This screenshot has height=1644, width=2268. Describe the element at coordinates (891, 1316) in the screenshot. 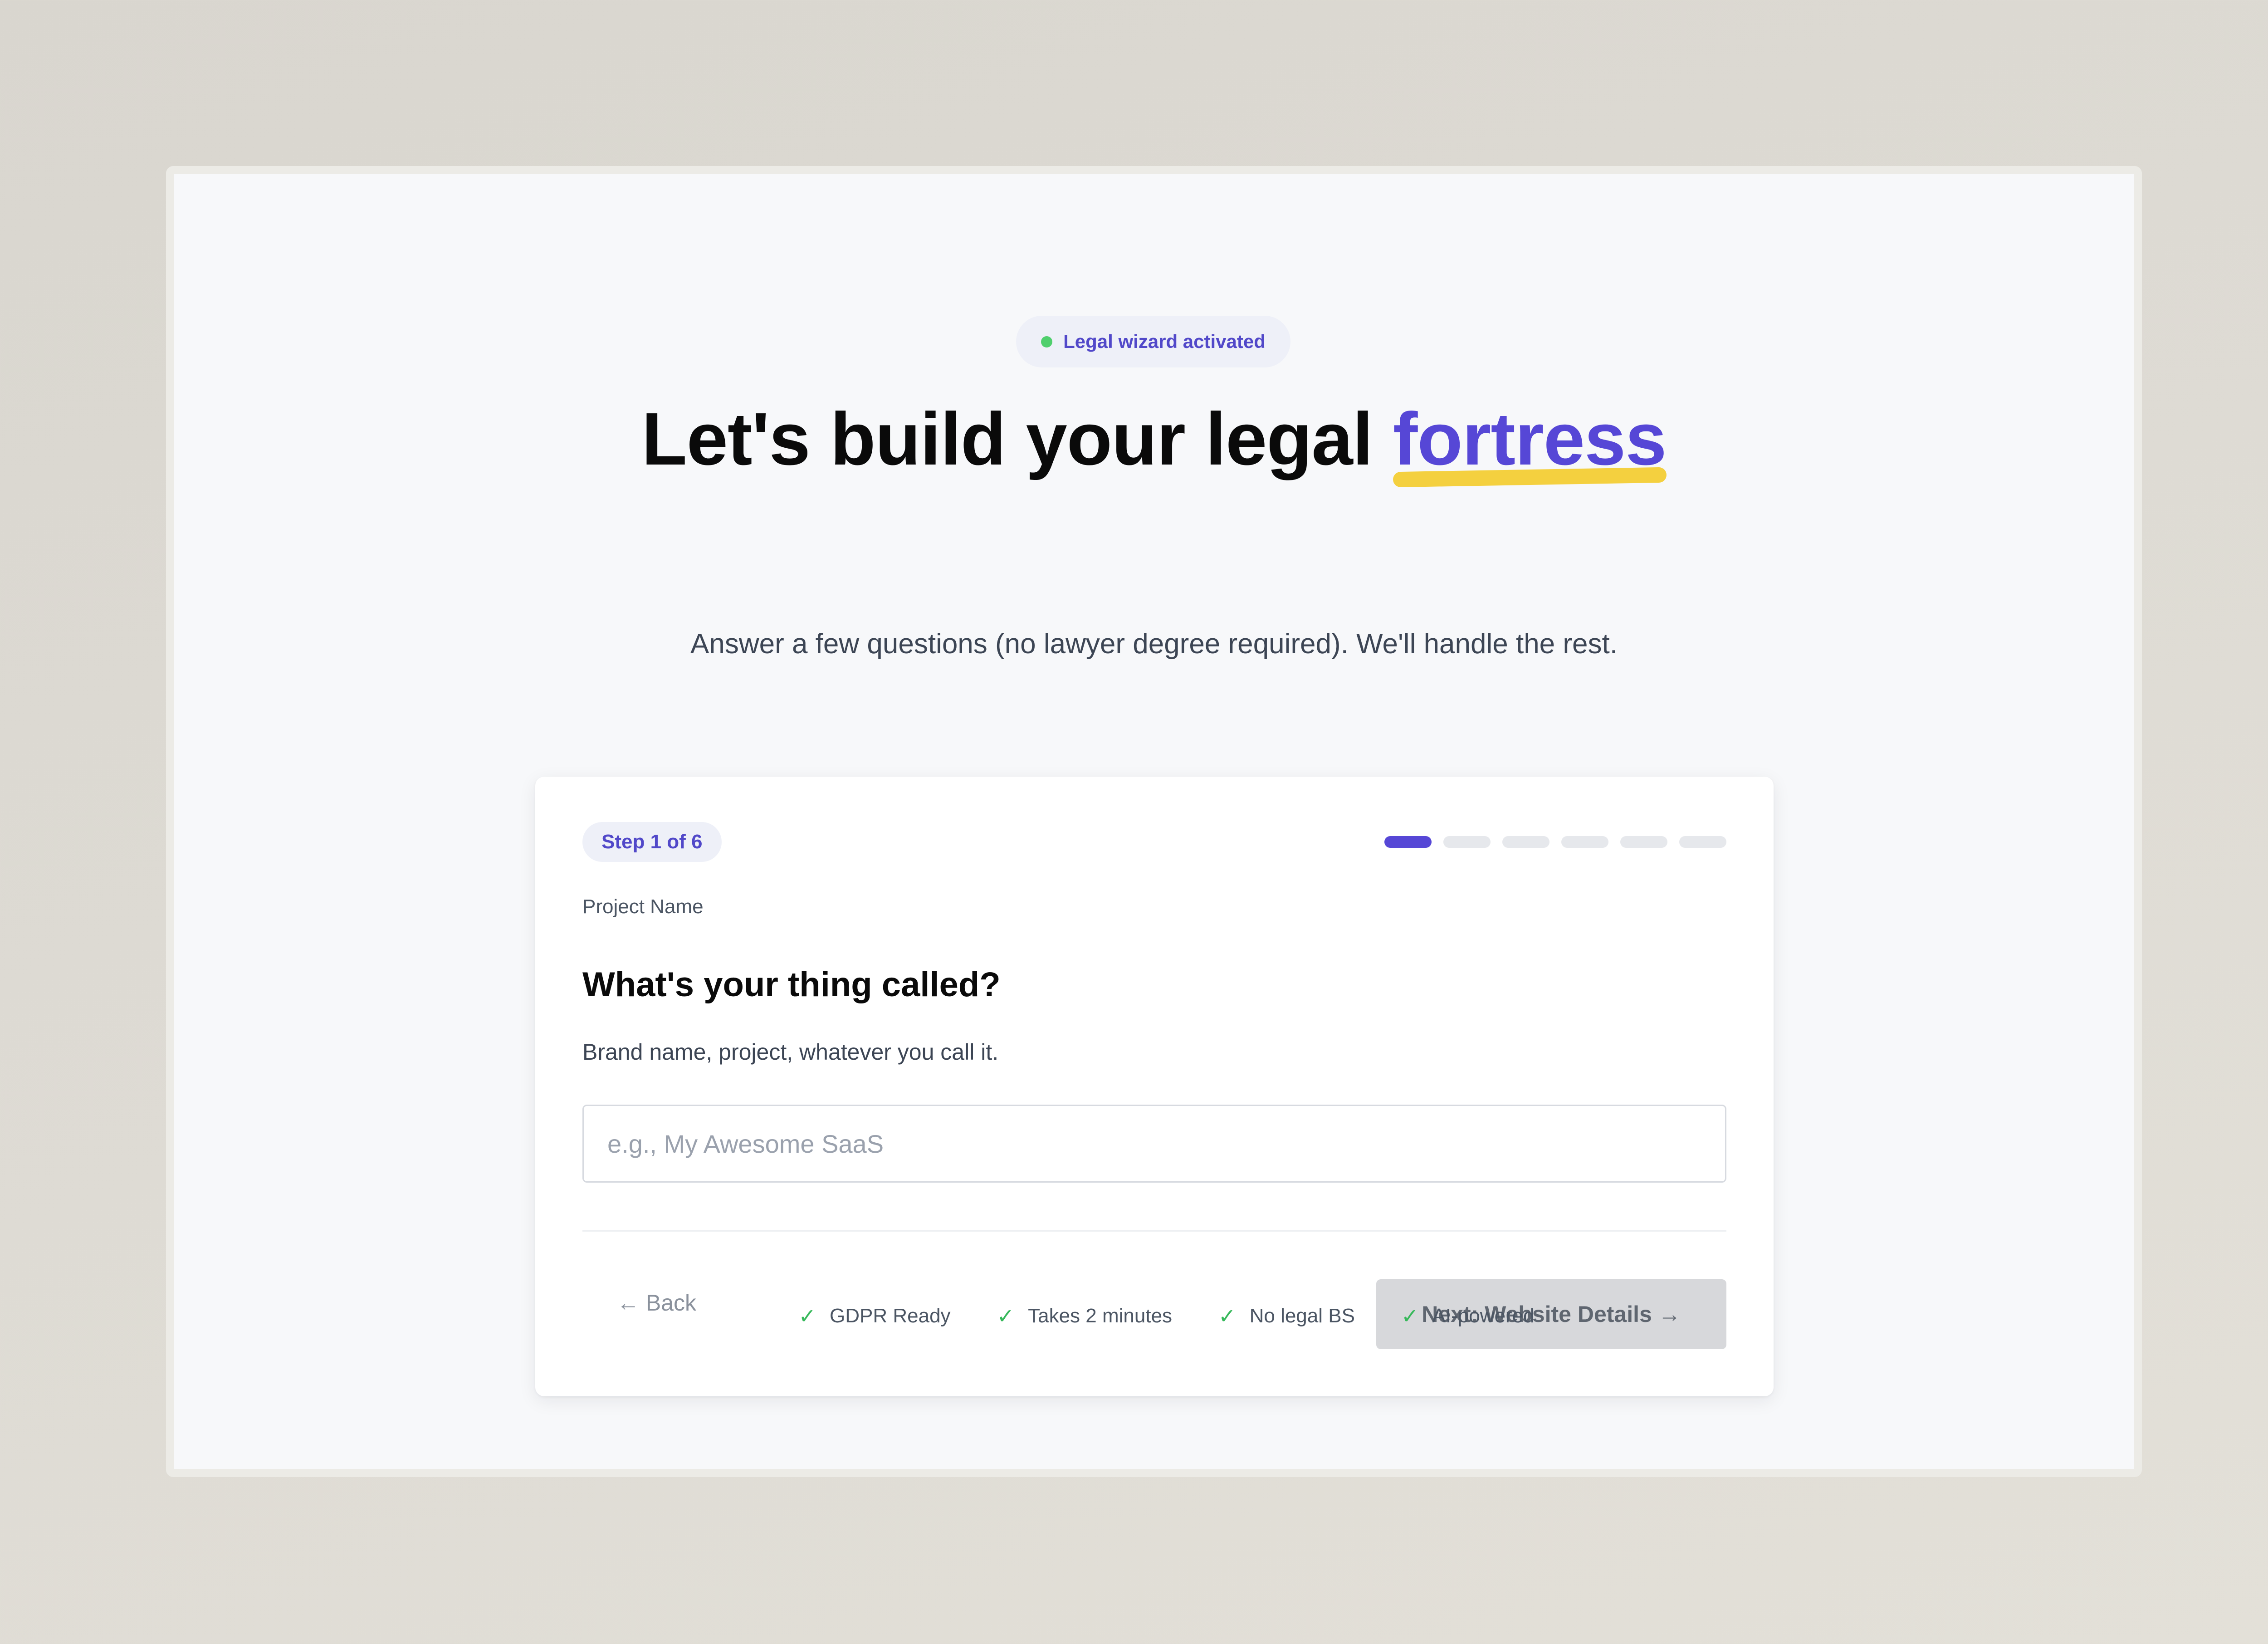

I see `feature-label: GDPR Ready` at that location.